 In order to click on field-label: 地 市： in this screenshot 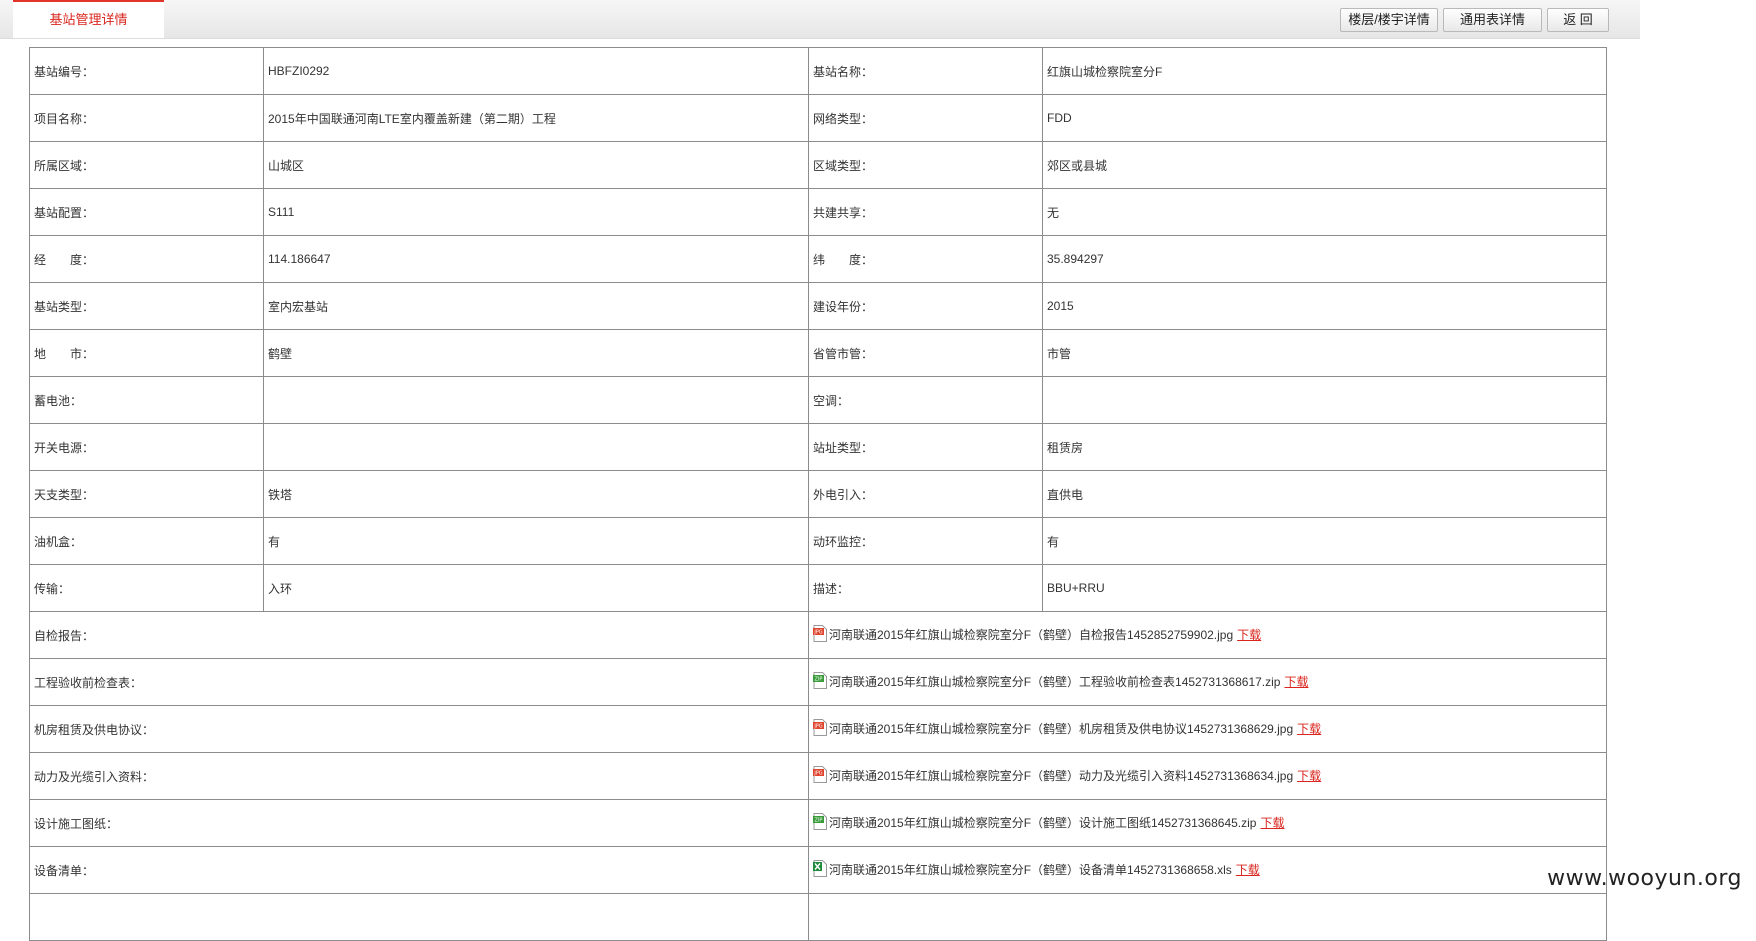, I will do `click(146, 353)`.